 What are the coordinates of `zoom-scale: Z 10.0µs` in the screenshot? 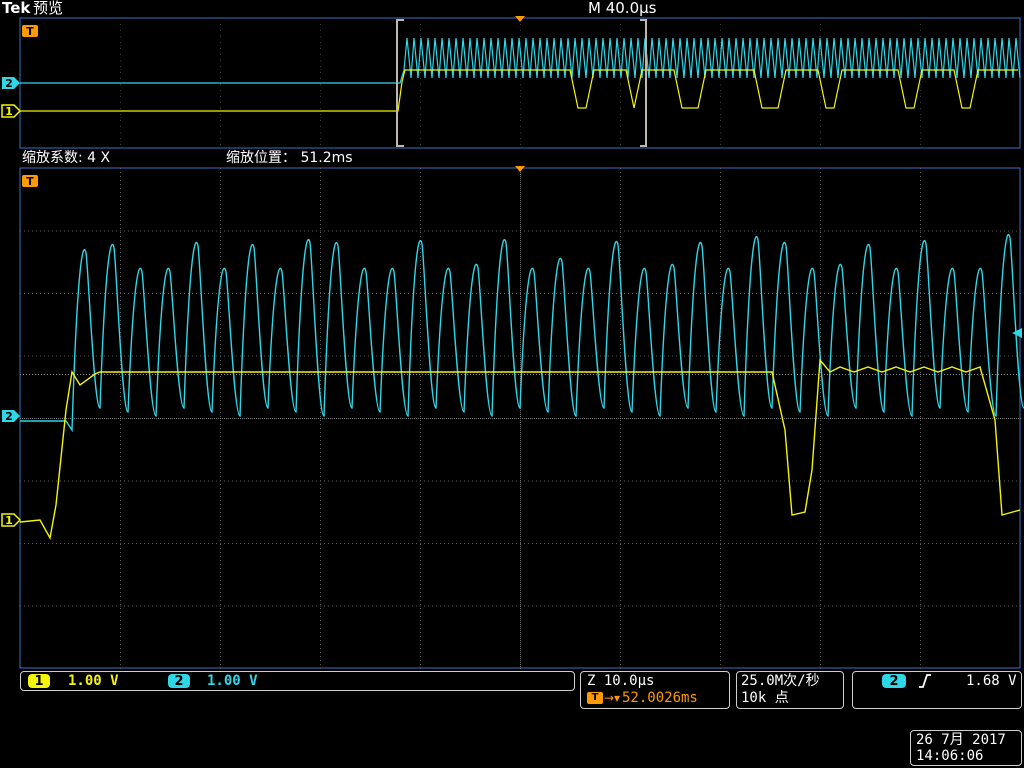 It's located at (621, 681).